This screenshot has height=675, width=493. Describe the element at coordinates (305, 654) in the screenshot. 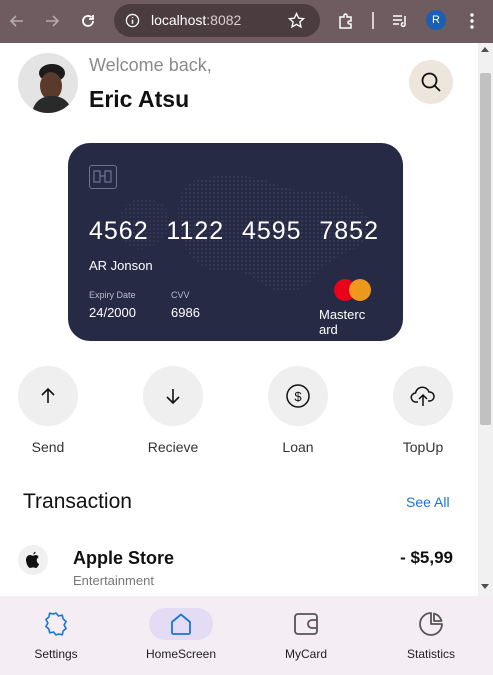

I see `nav-label-mycard: MyCard` at that location.